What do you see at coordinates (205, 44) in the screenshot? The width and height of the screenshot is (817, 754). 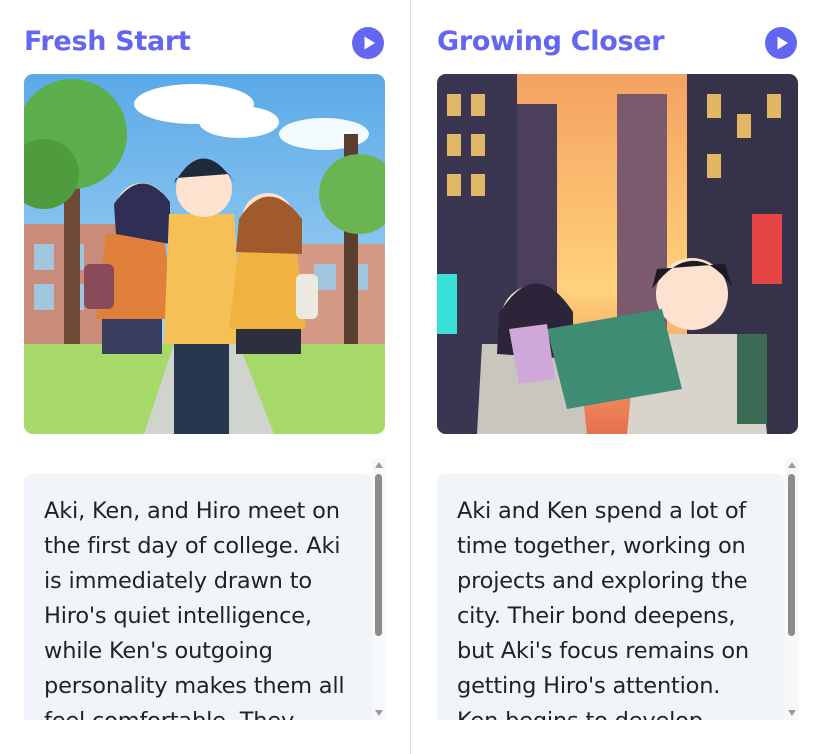 I see `card-header: Fresh Start` at bounding box center [205, 44].